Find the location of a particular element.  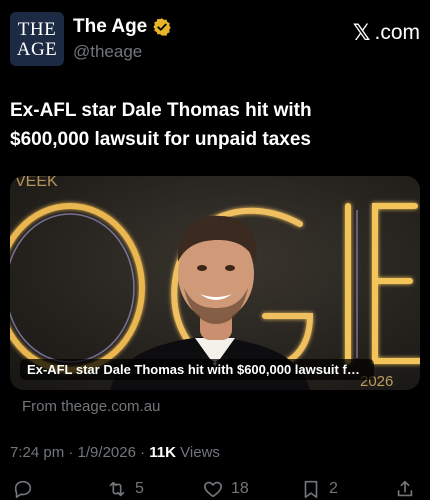

like-count: 18 is located at coordinates (240, 488).